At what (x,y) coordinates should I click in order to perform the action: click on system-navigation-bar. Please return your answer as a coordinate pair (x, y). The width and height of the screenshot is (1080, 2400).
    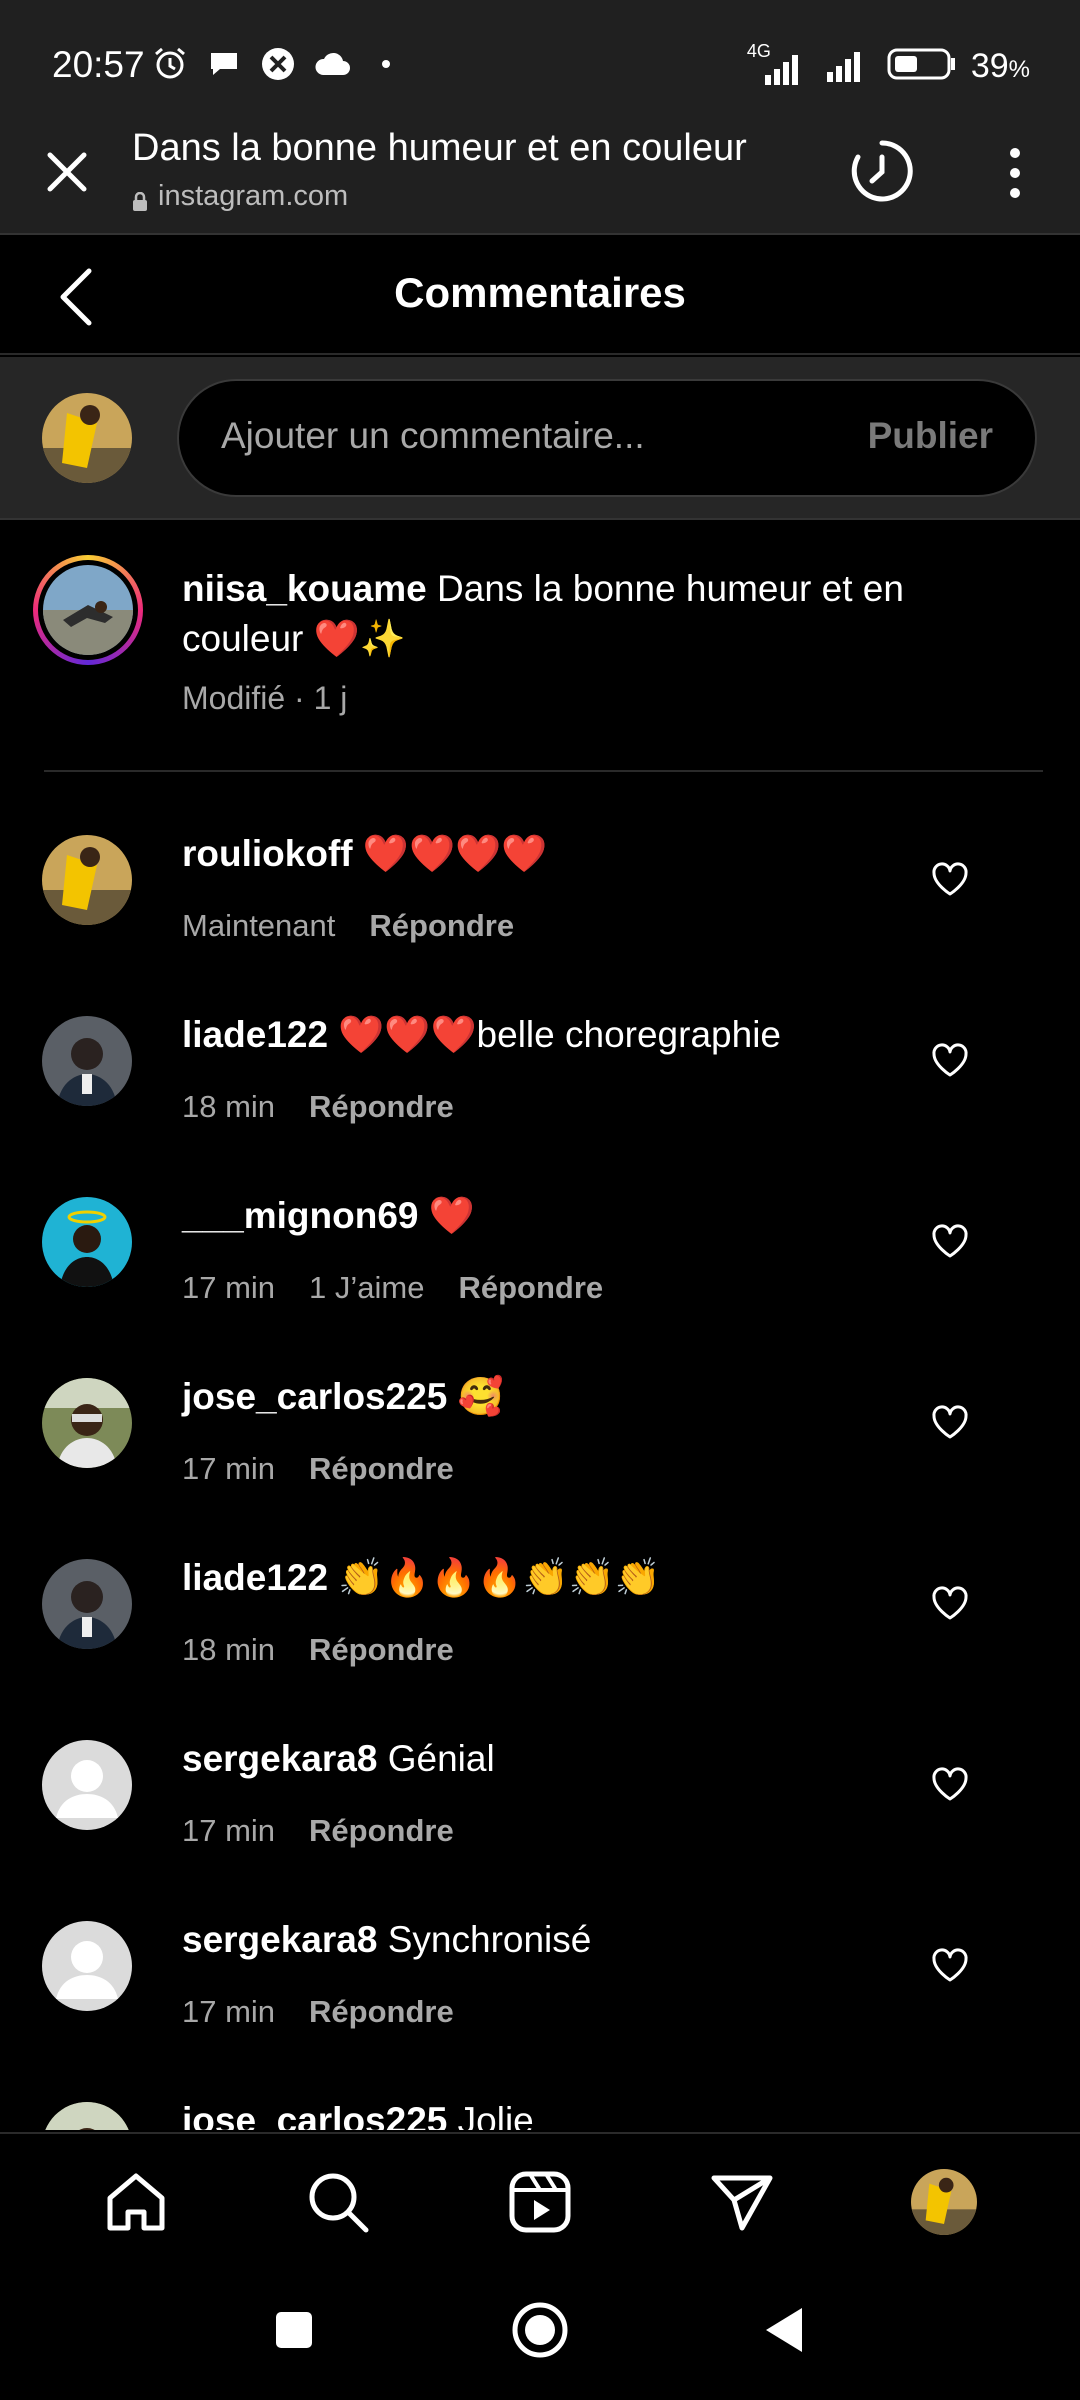
    Looking at the image, I should click on (540, 2334).